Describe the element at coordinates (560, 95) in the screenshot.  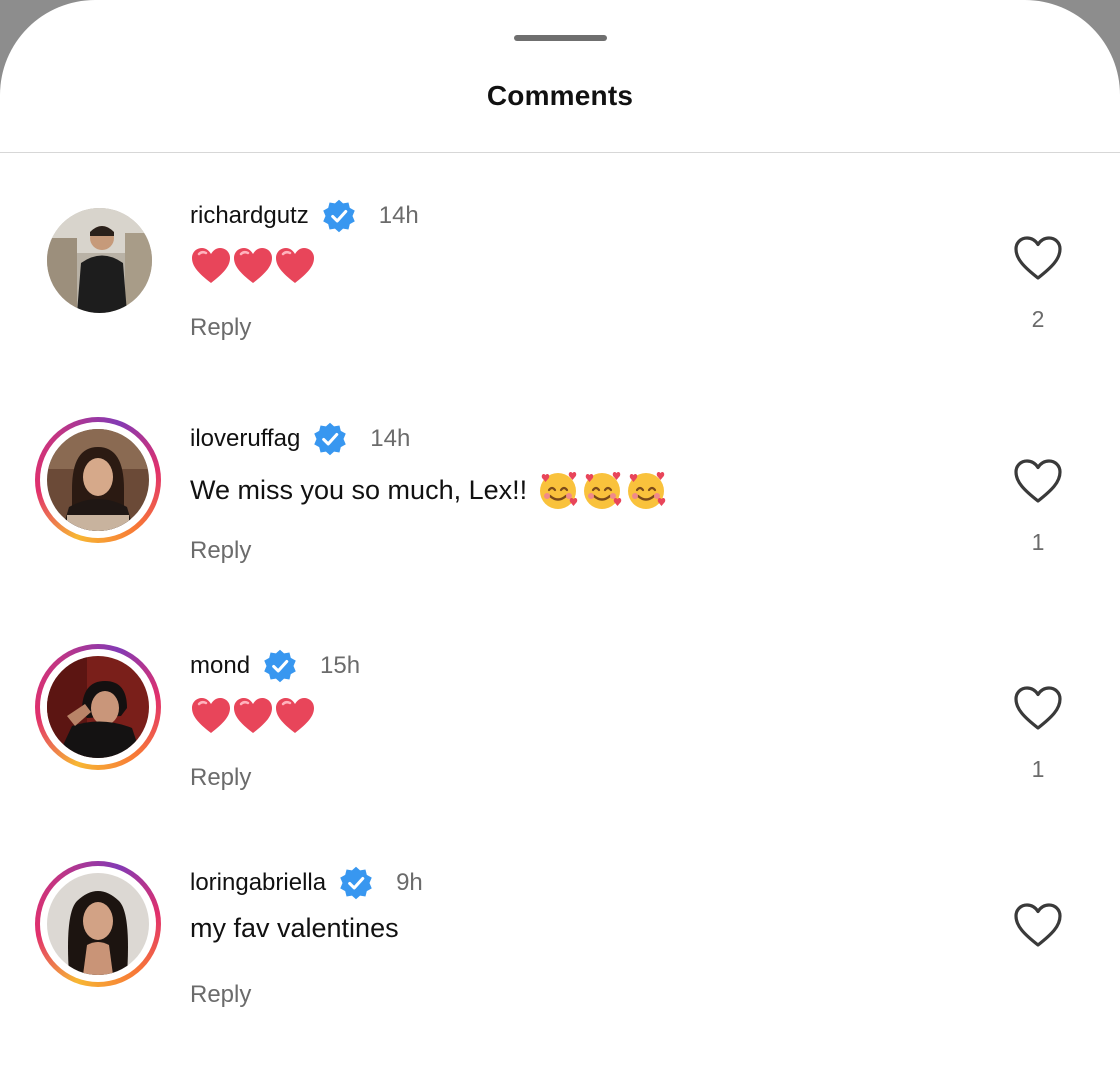
I see `sheet-title: Comments` at that location.